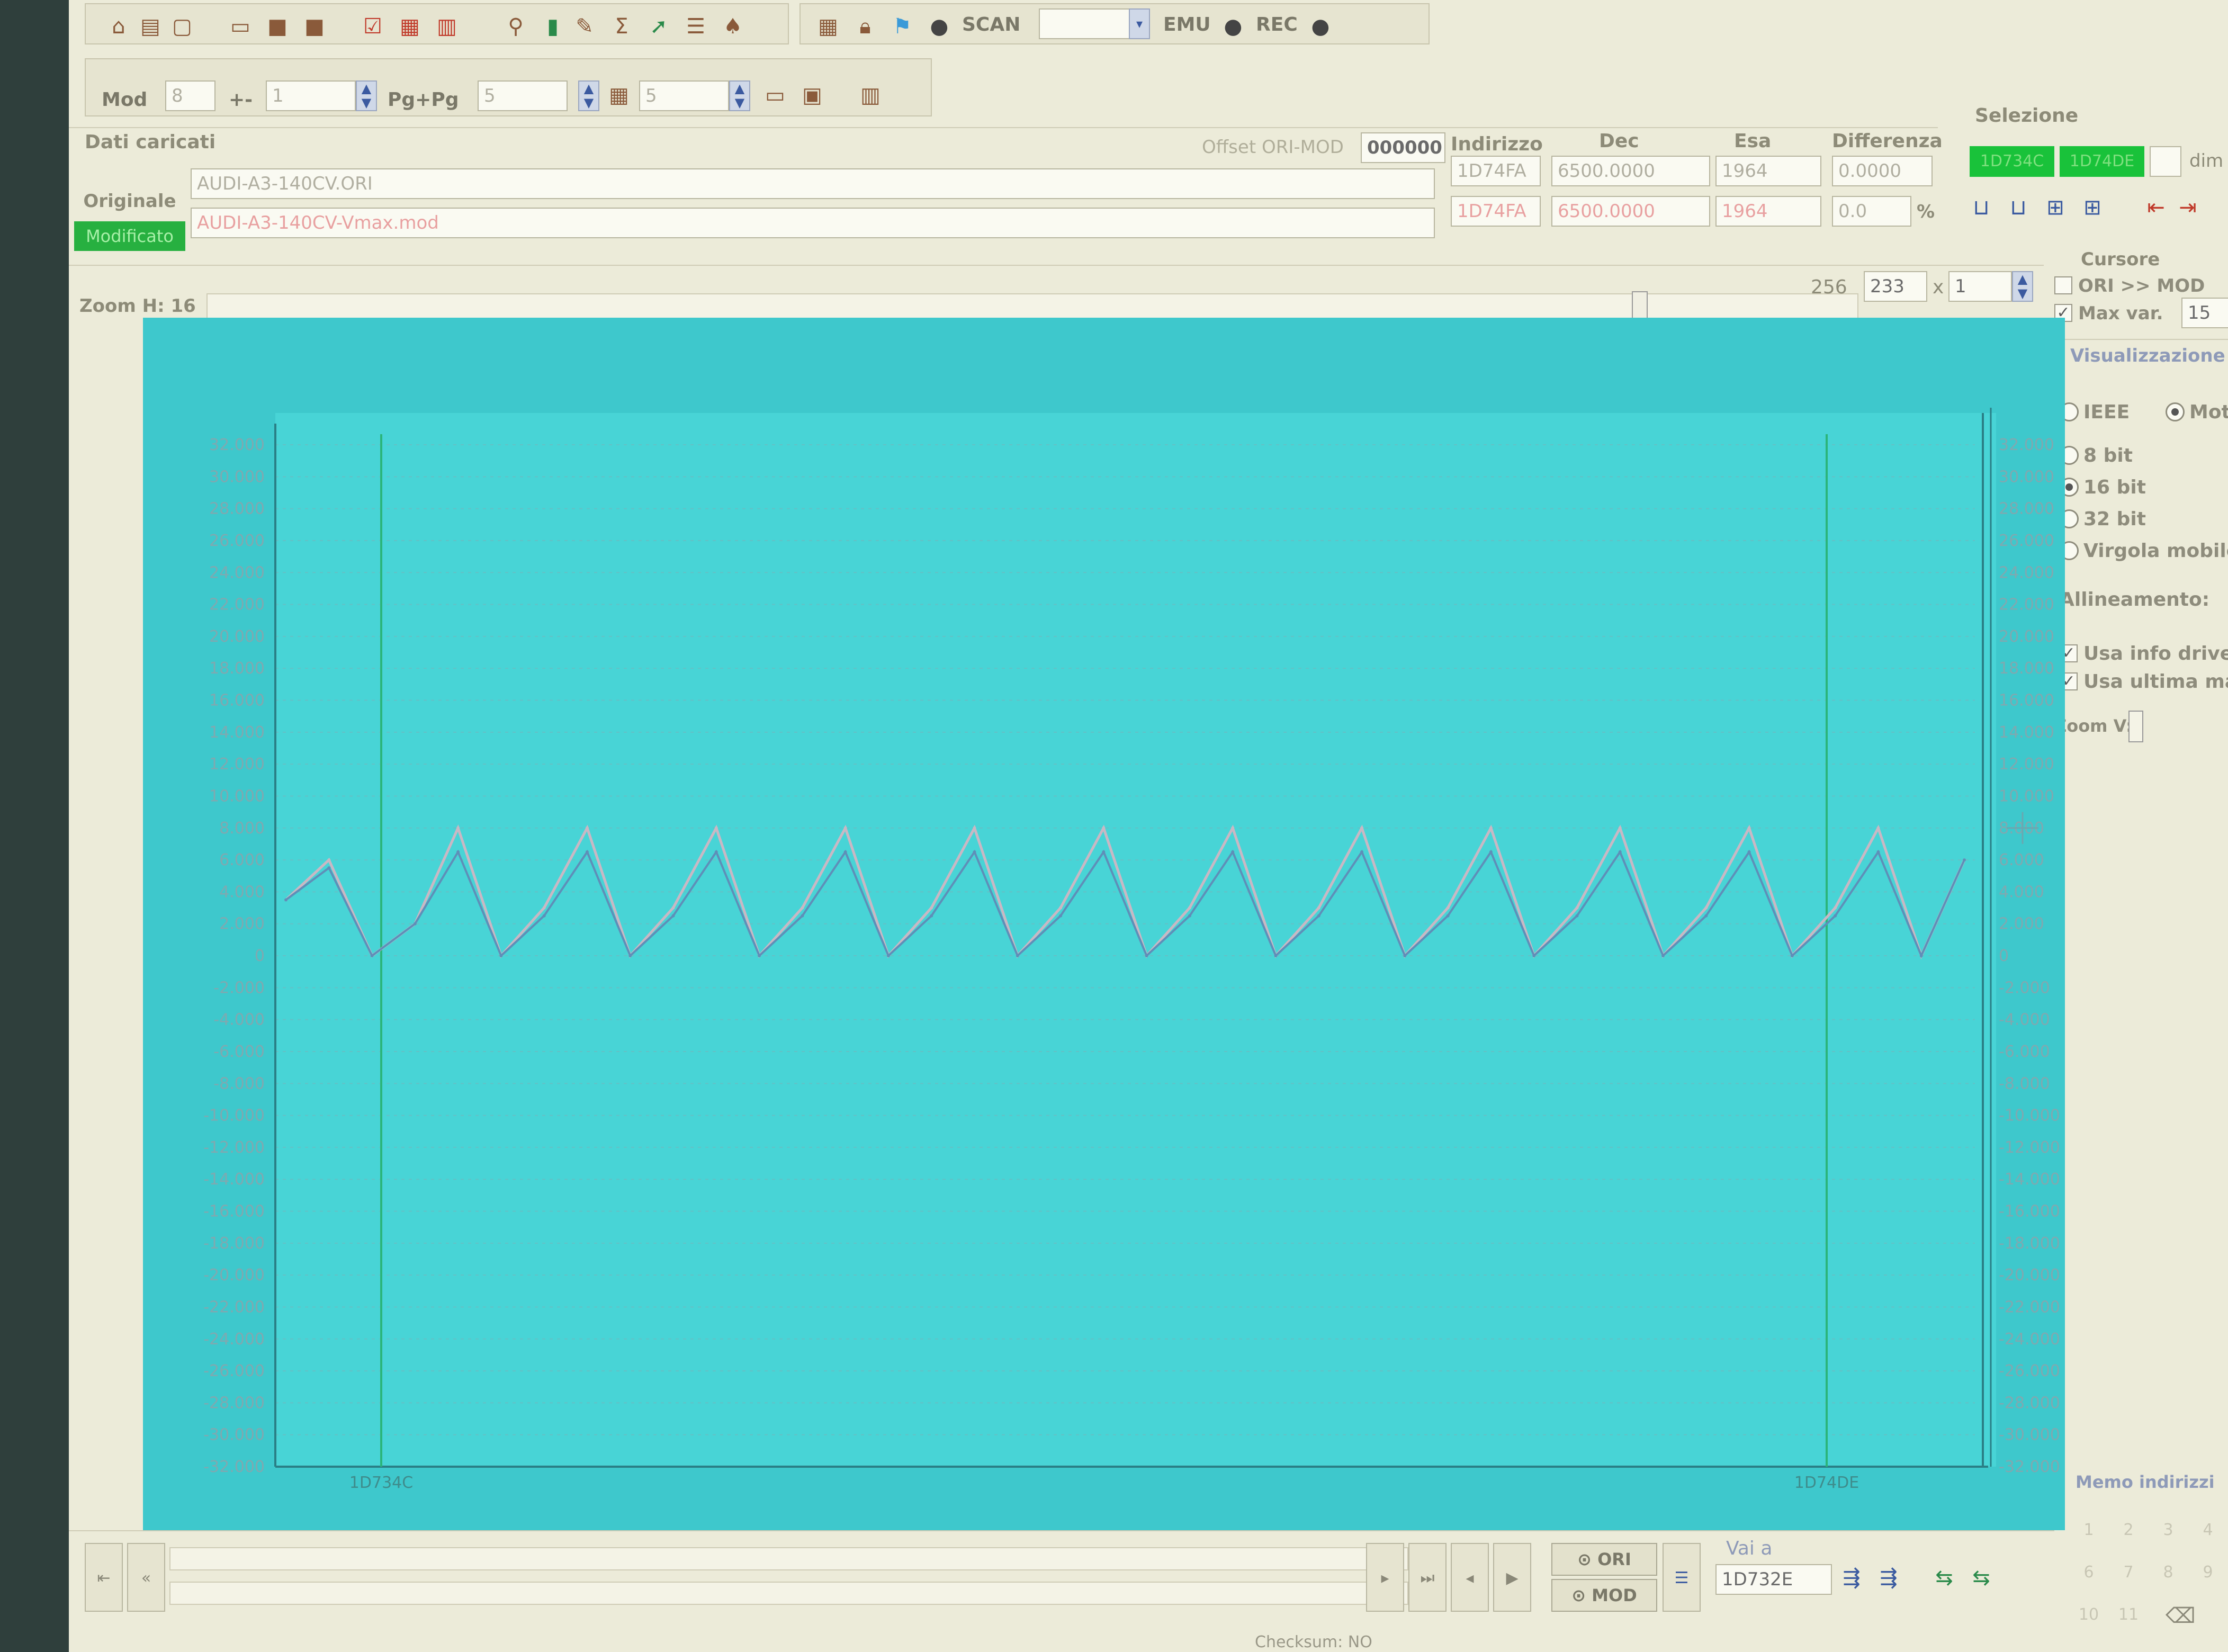 This screenshot has height=1652, width=2228. Describe the element at coordinates (1981, 207) in the screenshot. I see `select-start-icon: ⊔` at that location.